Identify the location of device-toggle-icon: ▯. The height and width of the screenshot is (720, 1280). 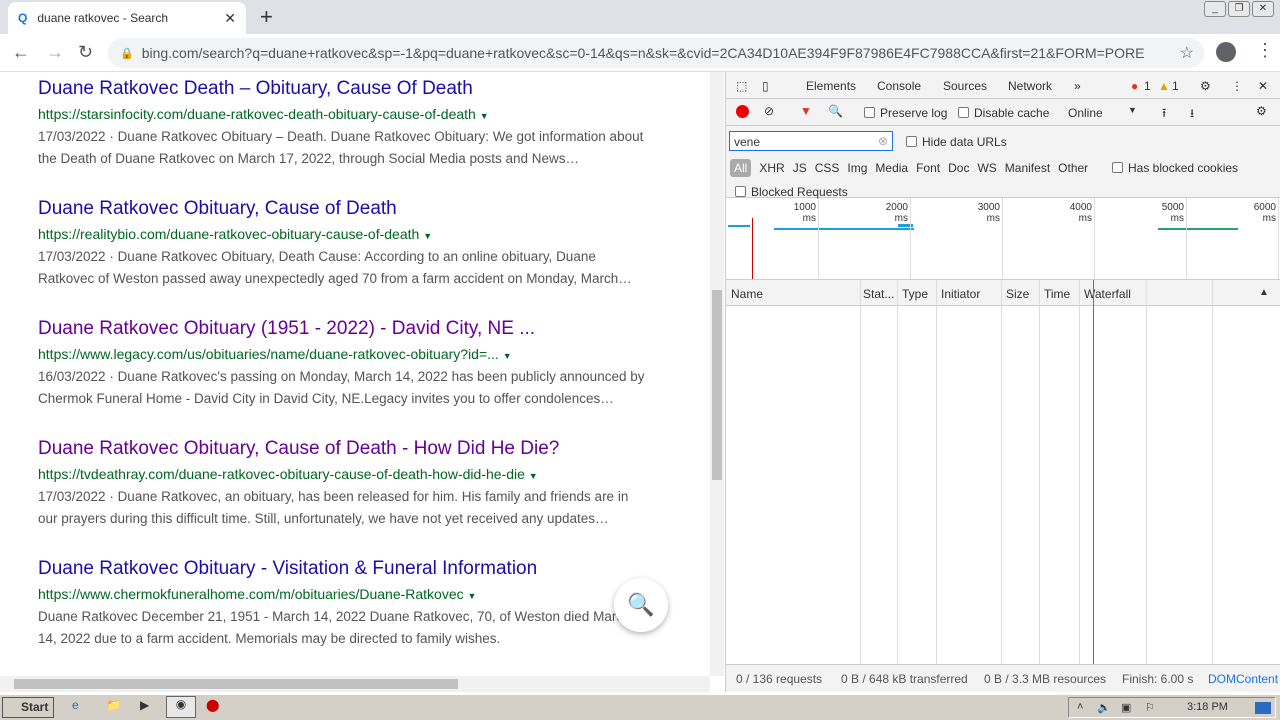
(765, 86).